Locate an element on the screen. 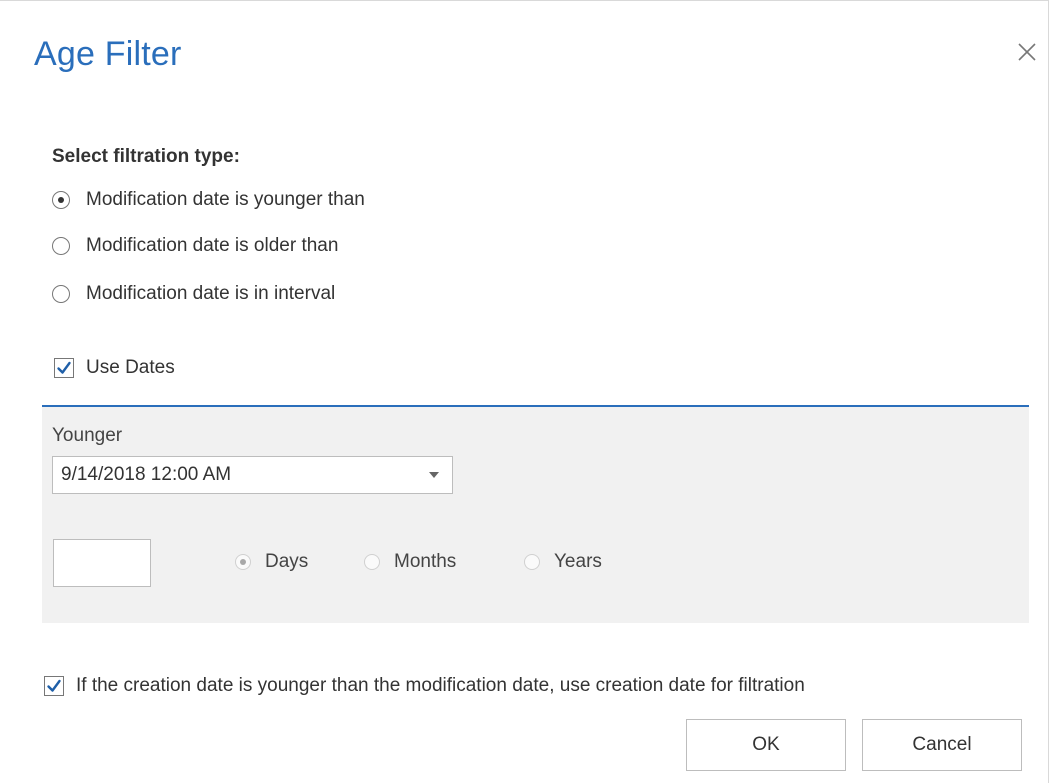  unit-label: Years is located at coordinates (578, 561).